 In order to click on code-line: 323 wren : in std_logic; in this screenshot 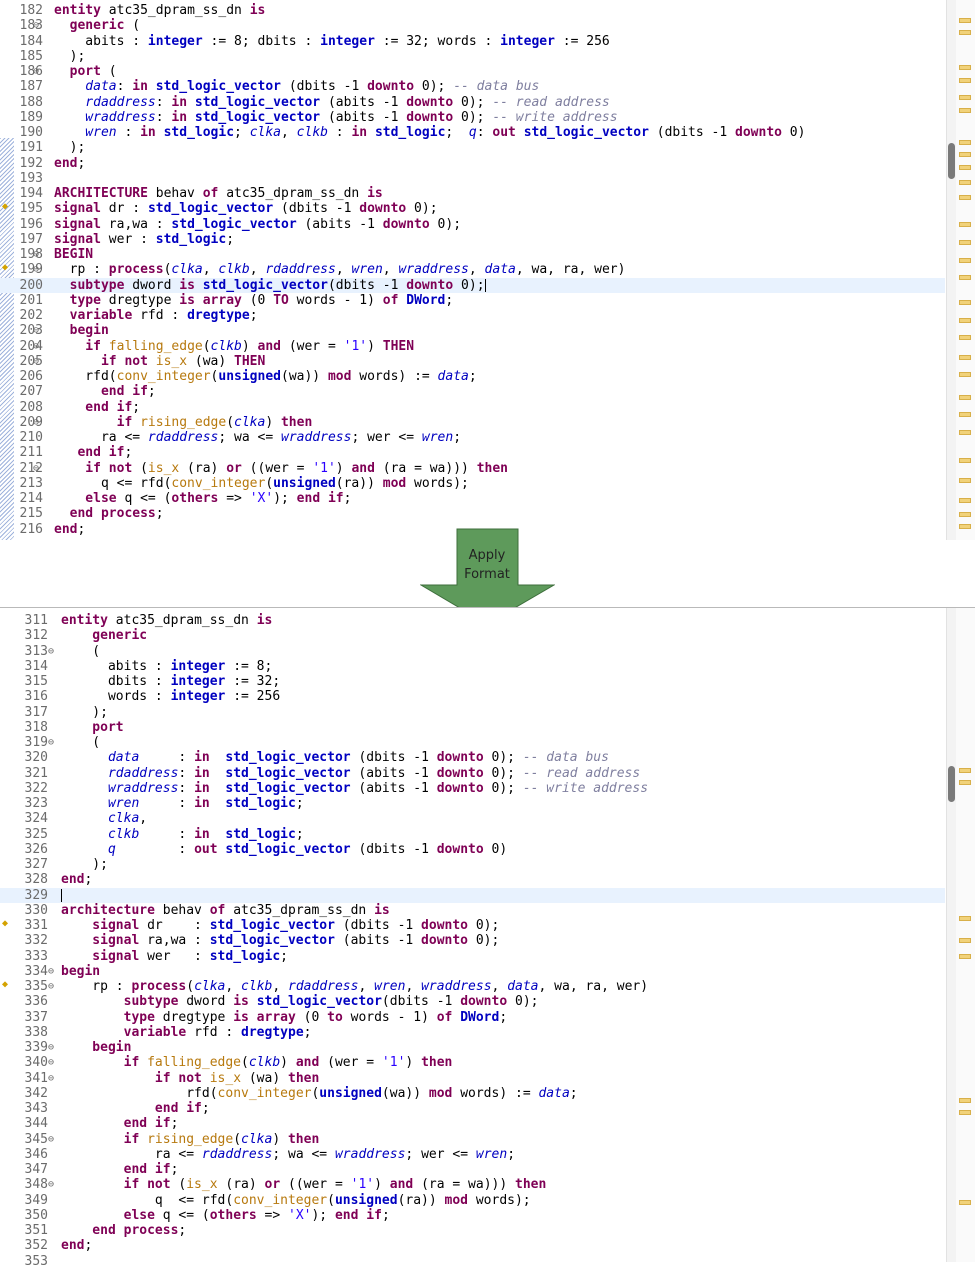, I will do `click(472, 803)`.